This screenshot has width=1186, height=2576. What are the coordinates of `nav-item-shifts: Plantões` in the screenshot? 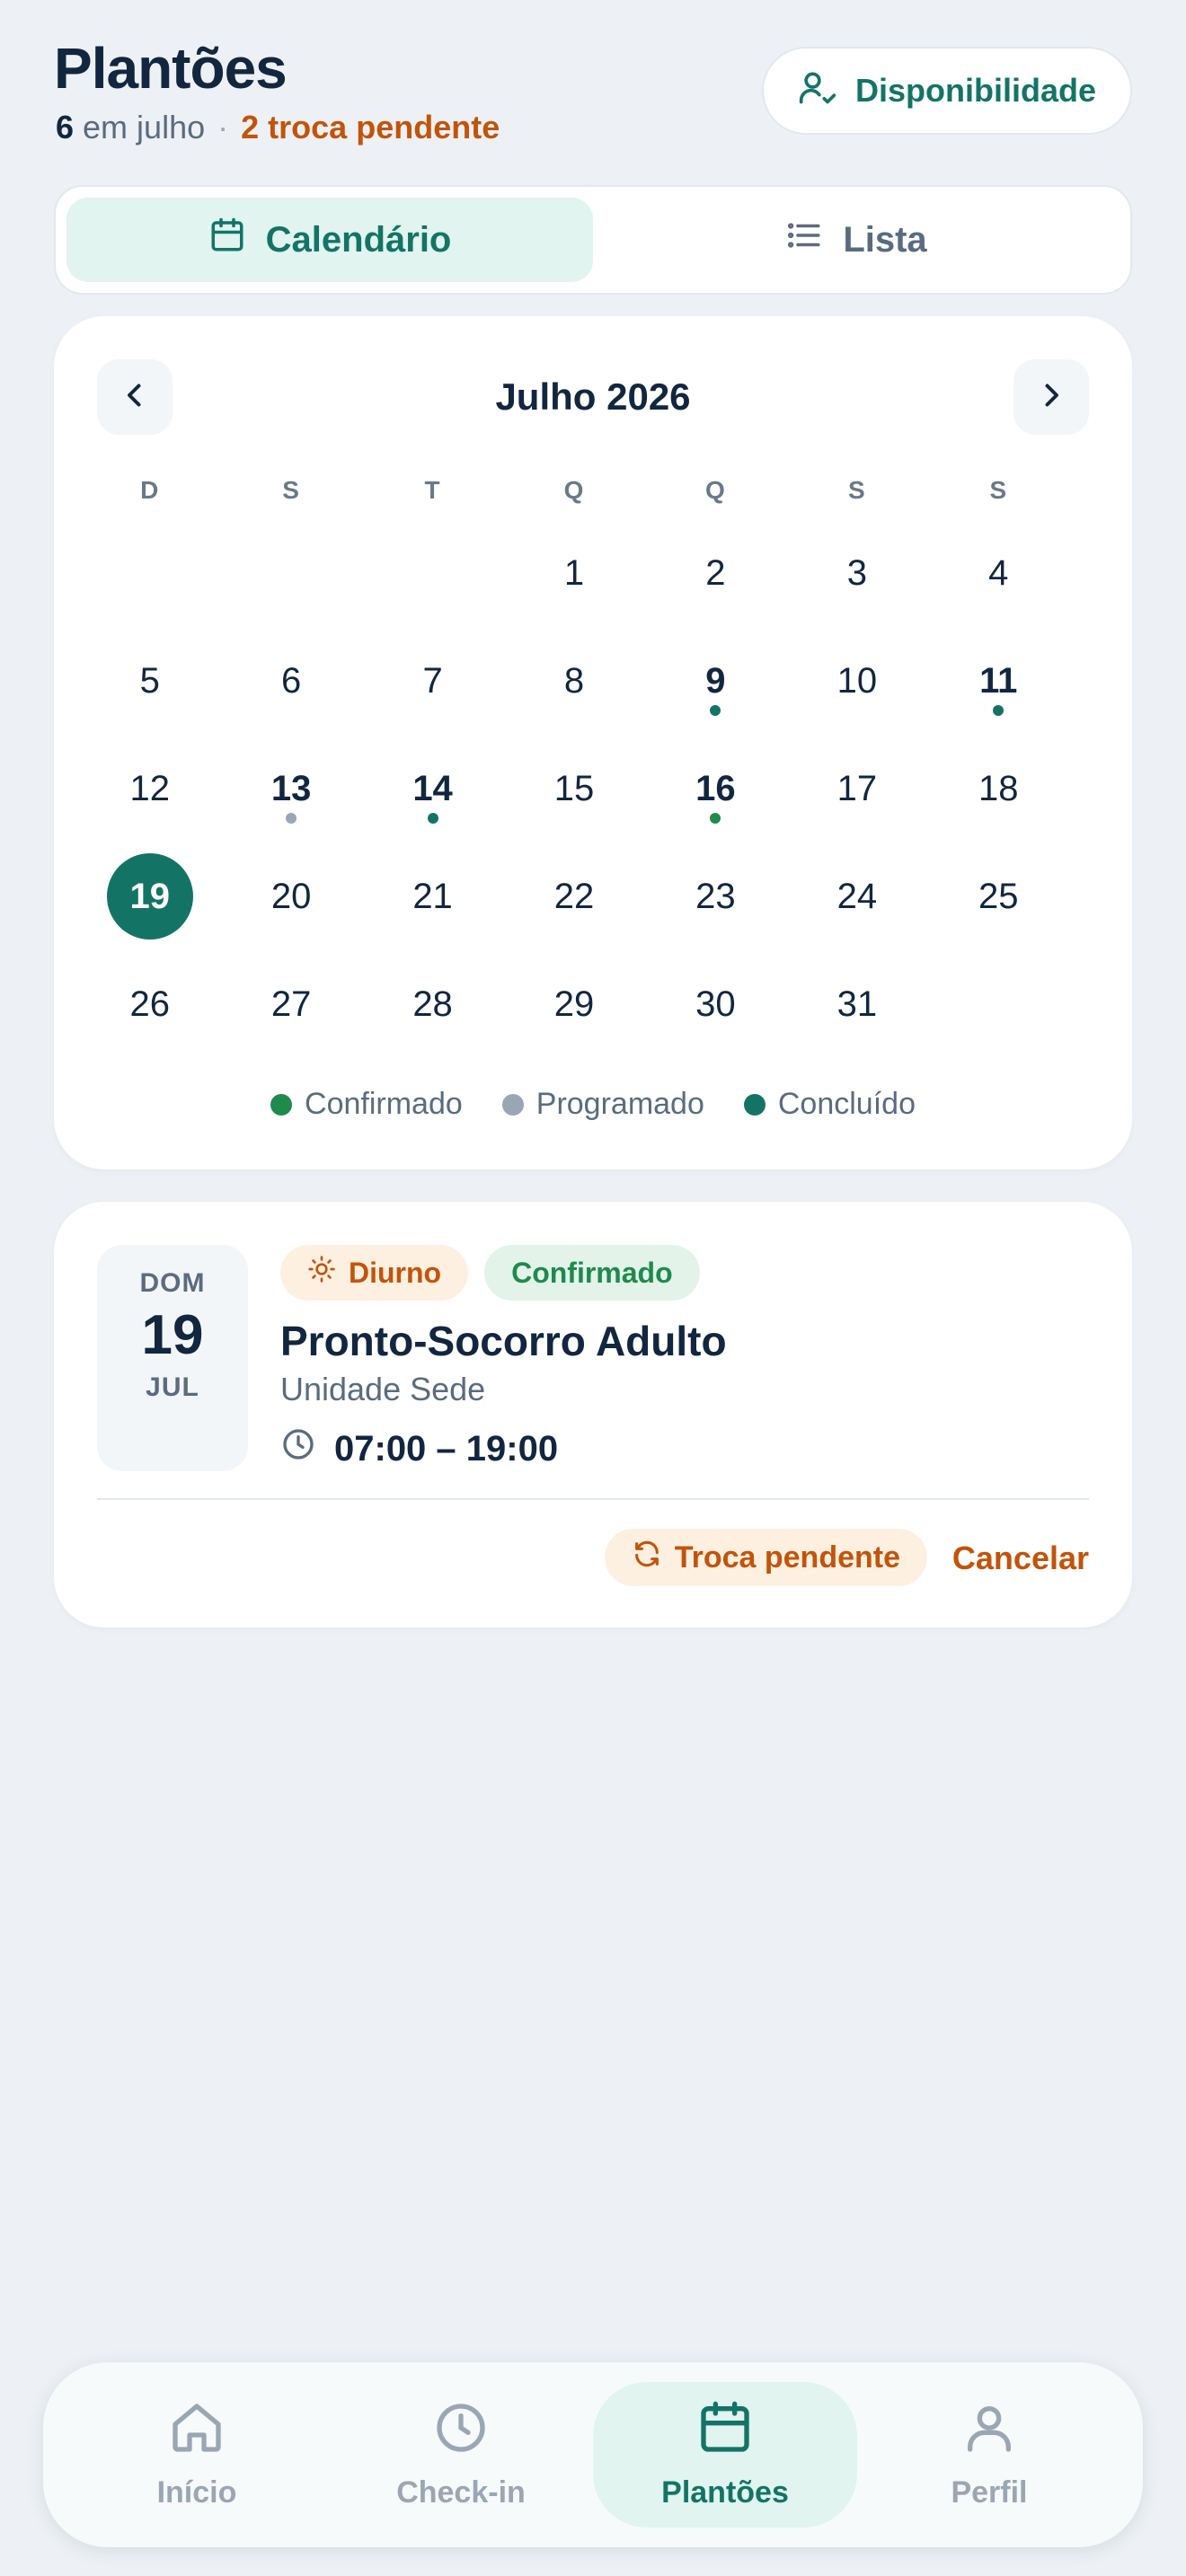 It's located at (725, 2454).